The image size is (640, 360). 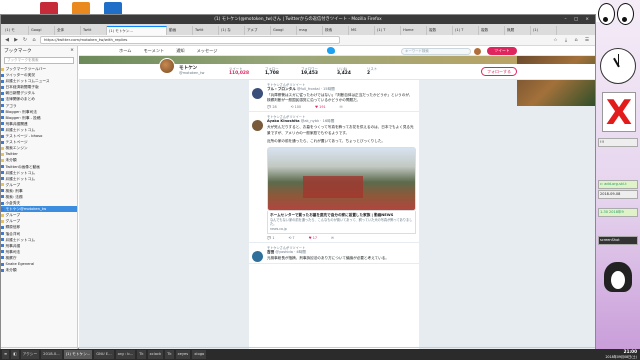 I want to click on profile-handle: @motoken_tw, so click(x=192, y=73).